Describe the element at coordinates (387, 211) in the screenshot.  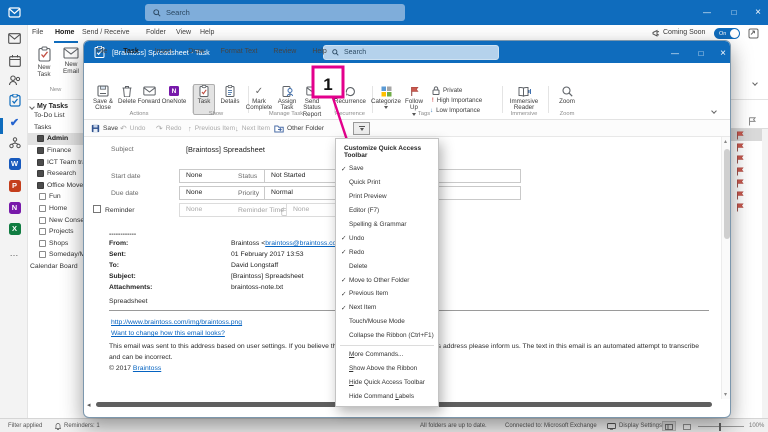
I see `menu-item-editor: Editor (F7)` at that location.